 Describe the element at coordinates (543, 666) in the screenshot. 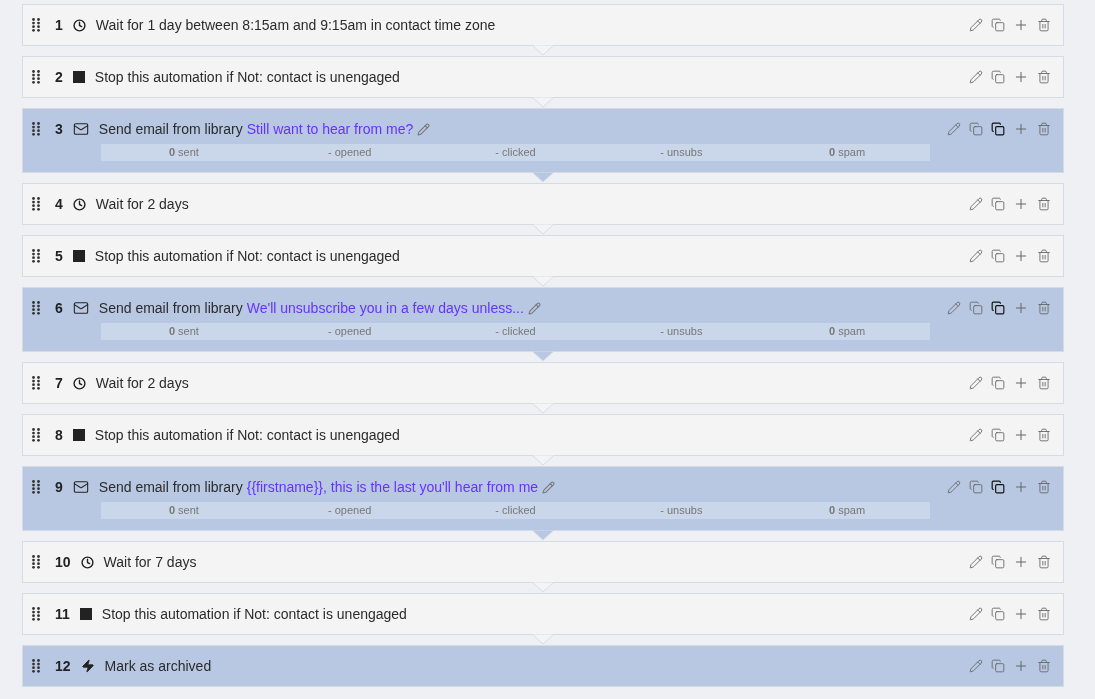

I see `step-card: 12 Mark as archived` at that location.